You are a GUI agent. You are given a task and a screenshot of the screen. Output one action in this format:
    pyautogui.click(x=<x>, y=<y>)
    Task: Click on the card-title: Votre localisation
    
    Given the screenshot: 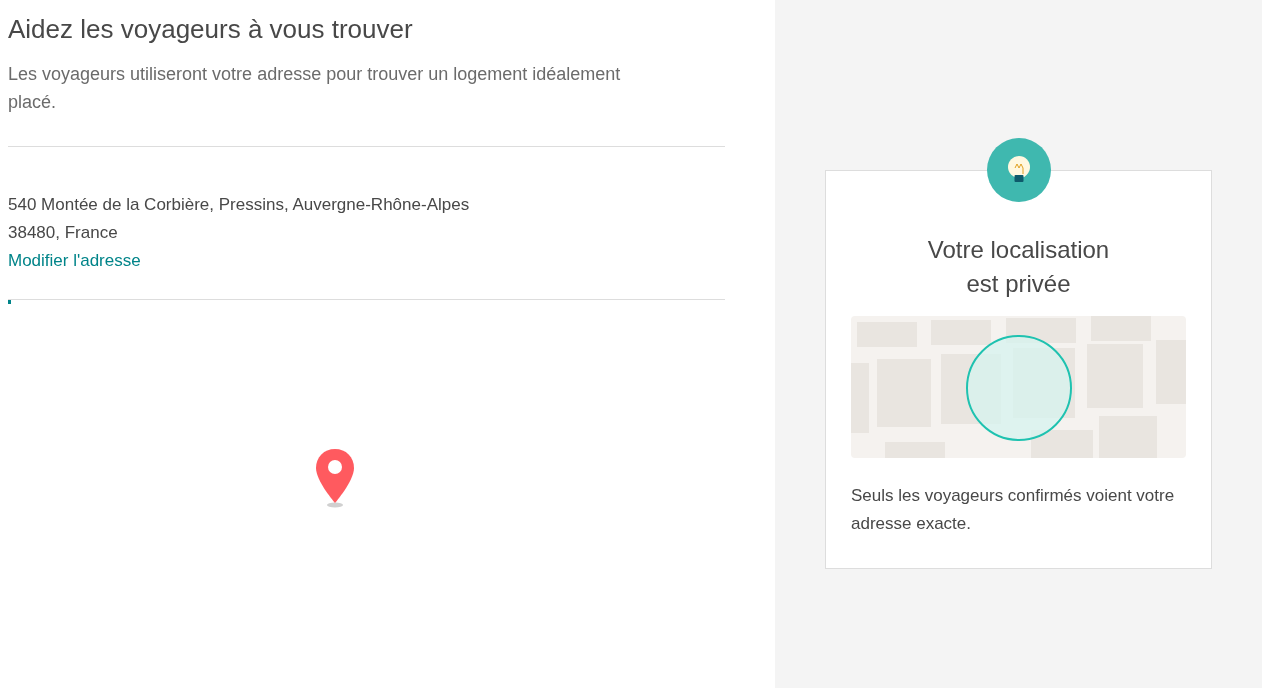 What is the action you would take?
    pyautogui.click(x=1018, y=250)
    